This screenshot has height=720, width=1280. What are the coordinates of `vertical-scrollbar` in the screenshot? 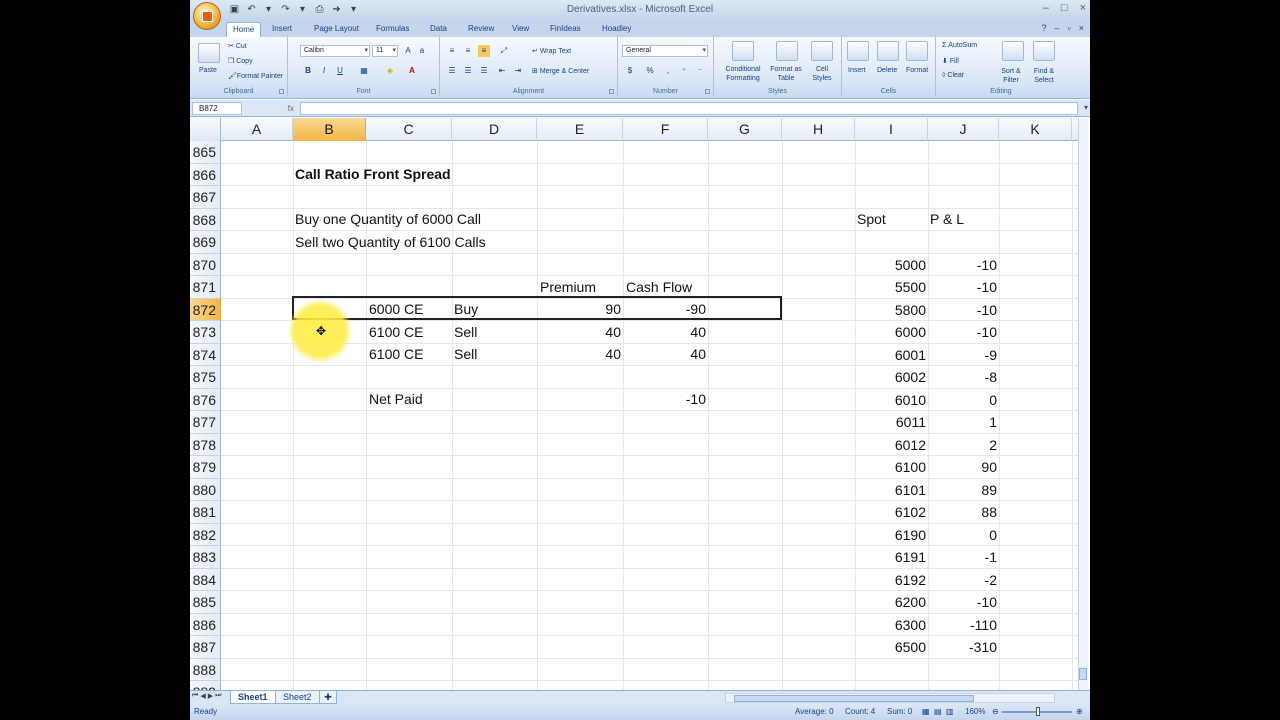 It's located at (1083, 404).